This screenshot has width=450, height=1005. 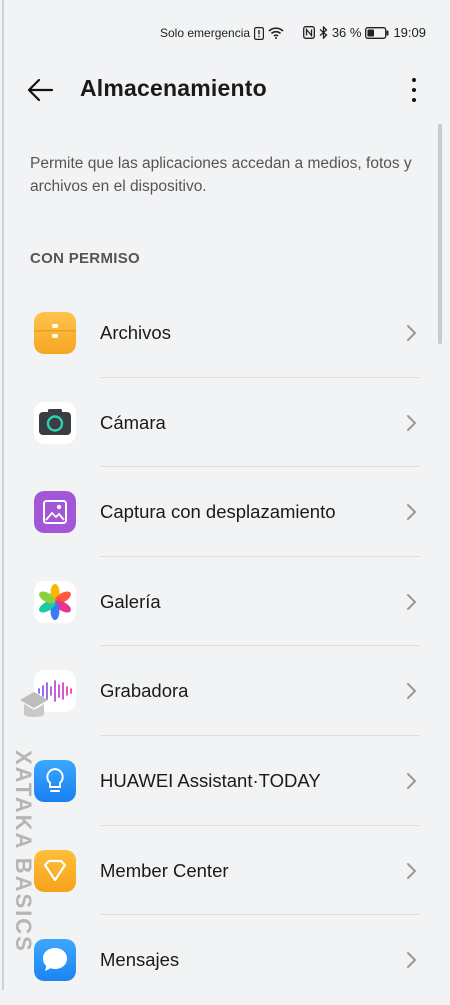 I want to click on back-arrow-icon, so click(x=40, y=90).